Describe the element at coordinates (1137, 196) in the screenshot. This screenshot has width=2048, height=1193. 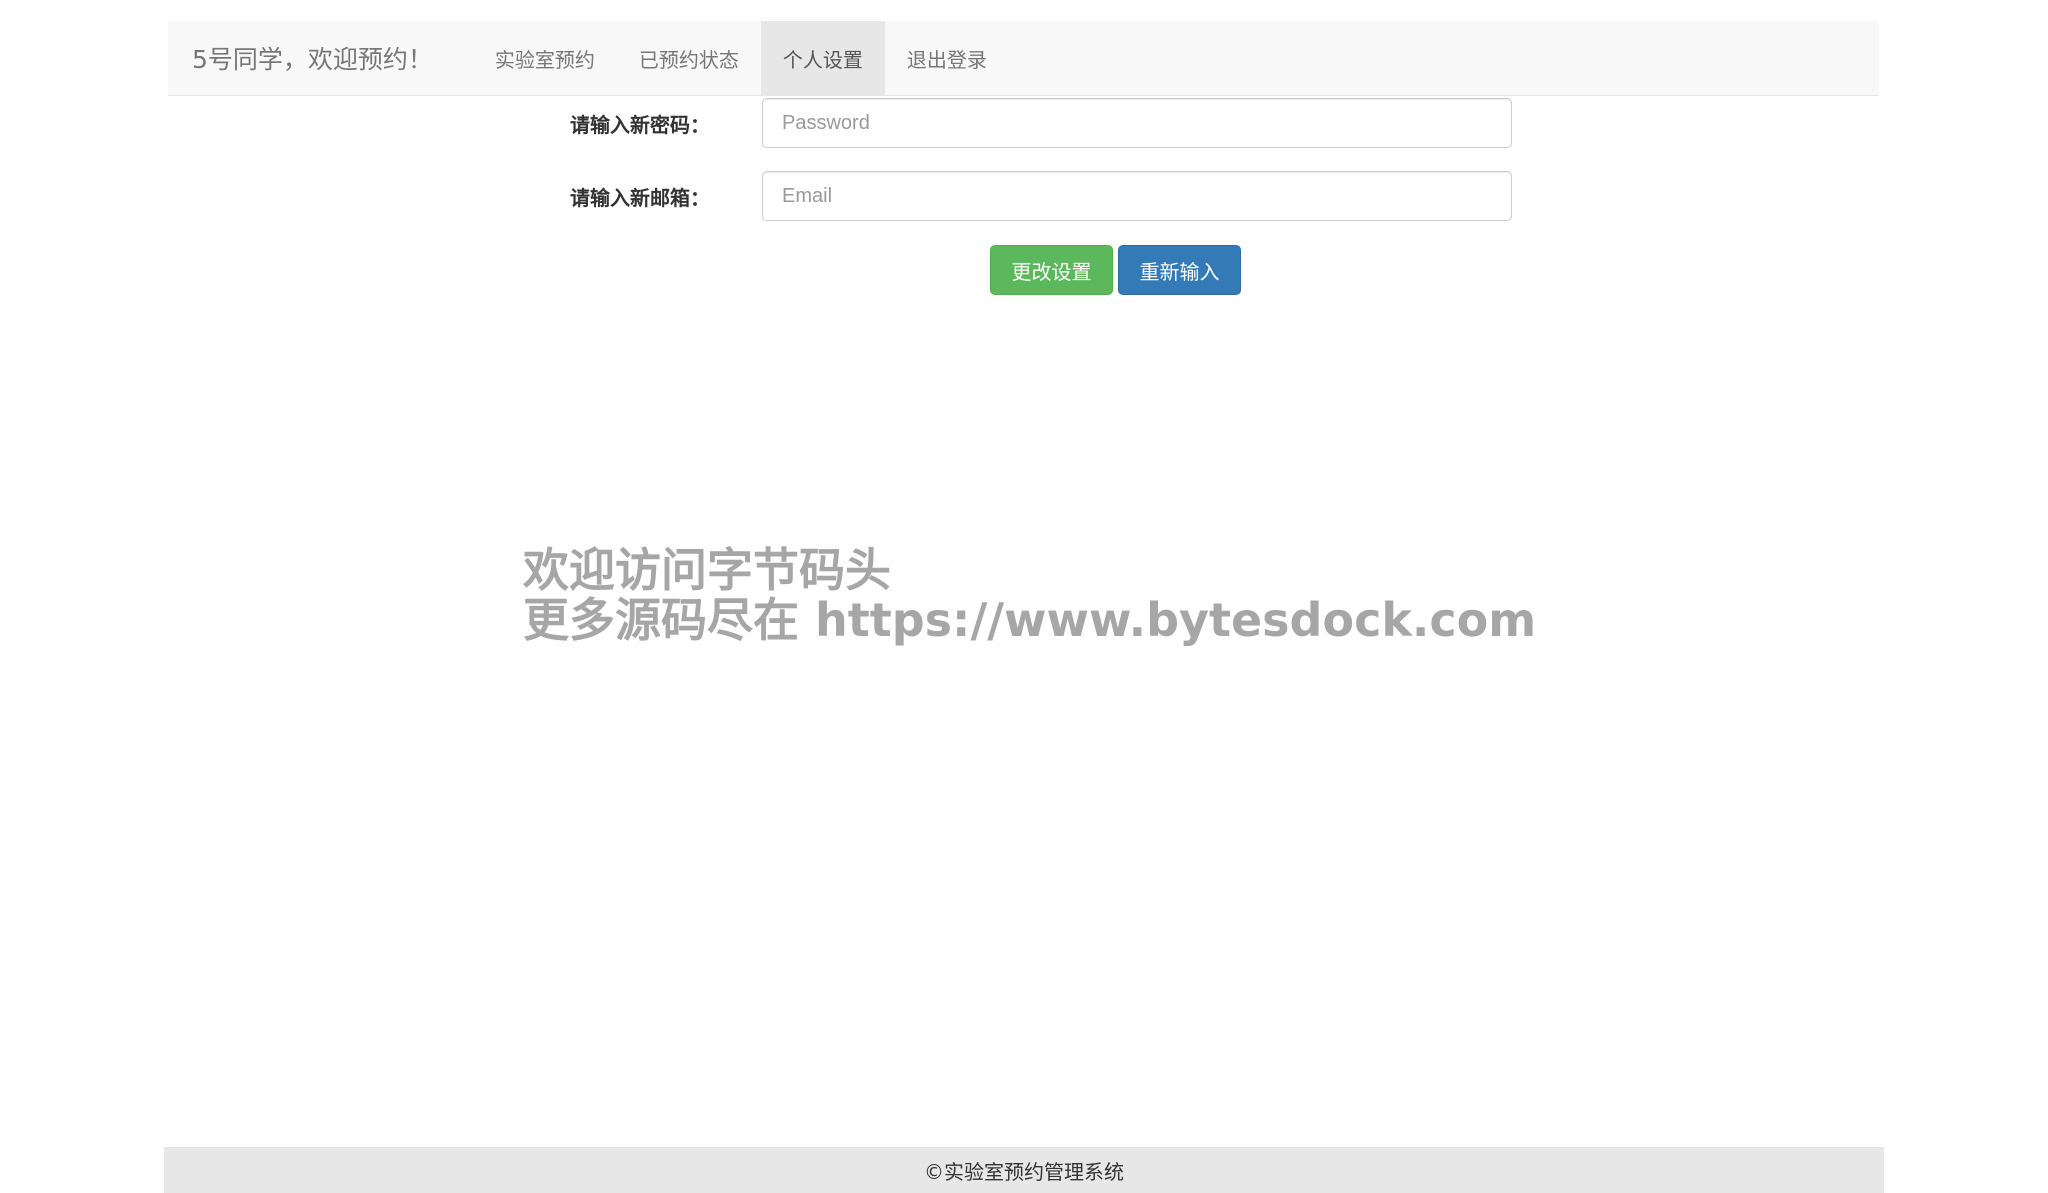
I see `email-input` at that location.